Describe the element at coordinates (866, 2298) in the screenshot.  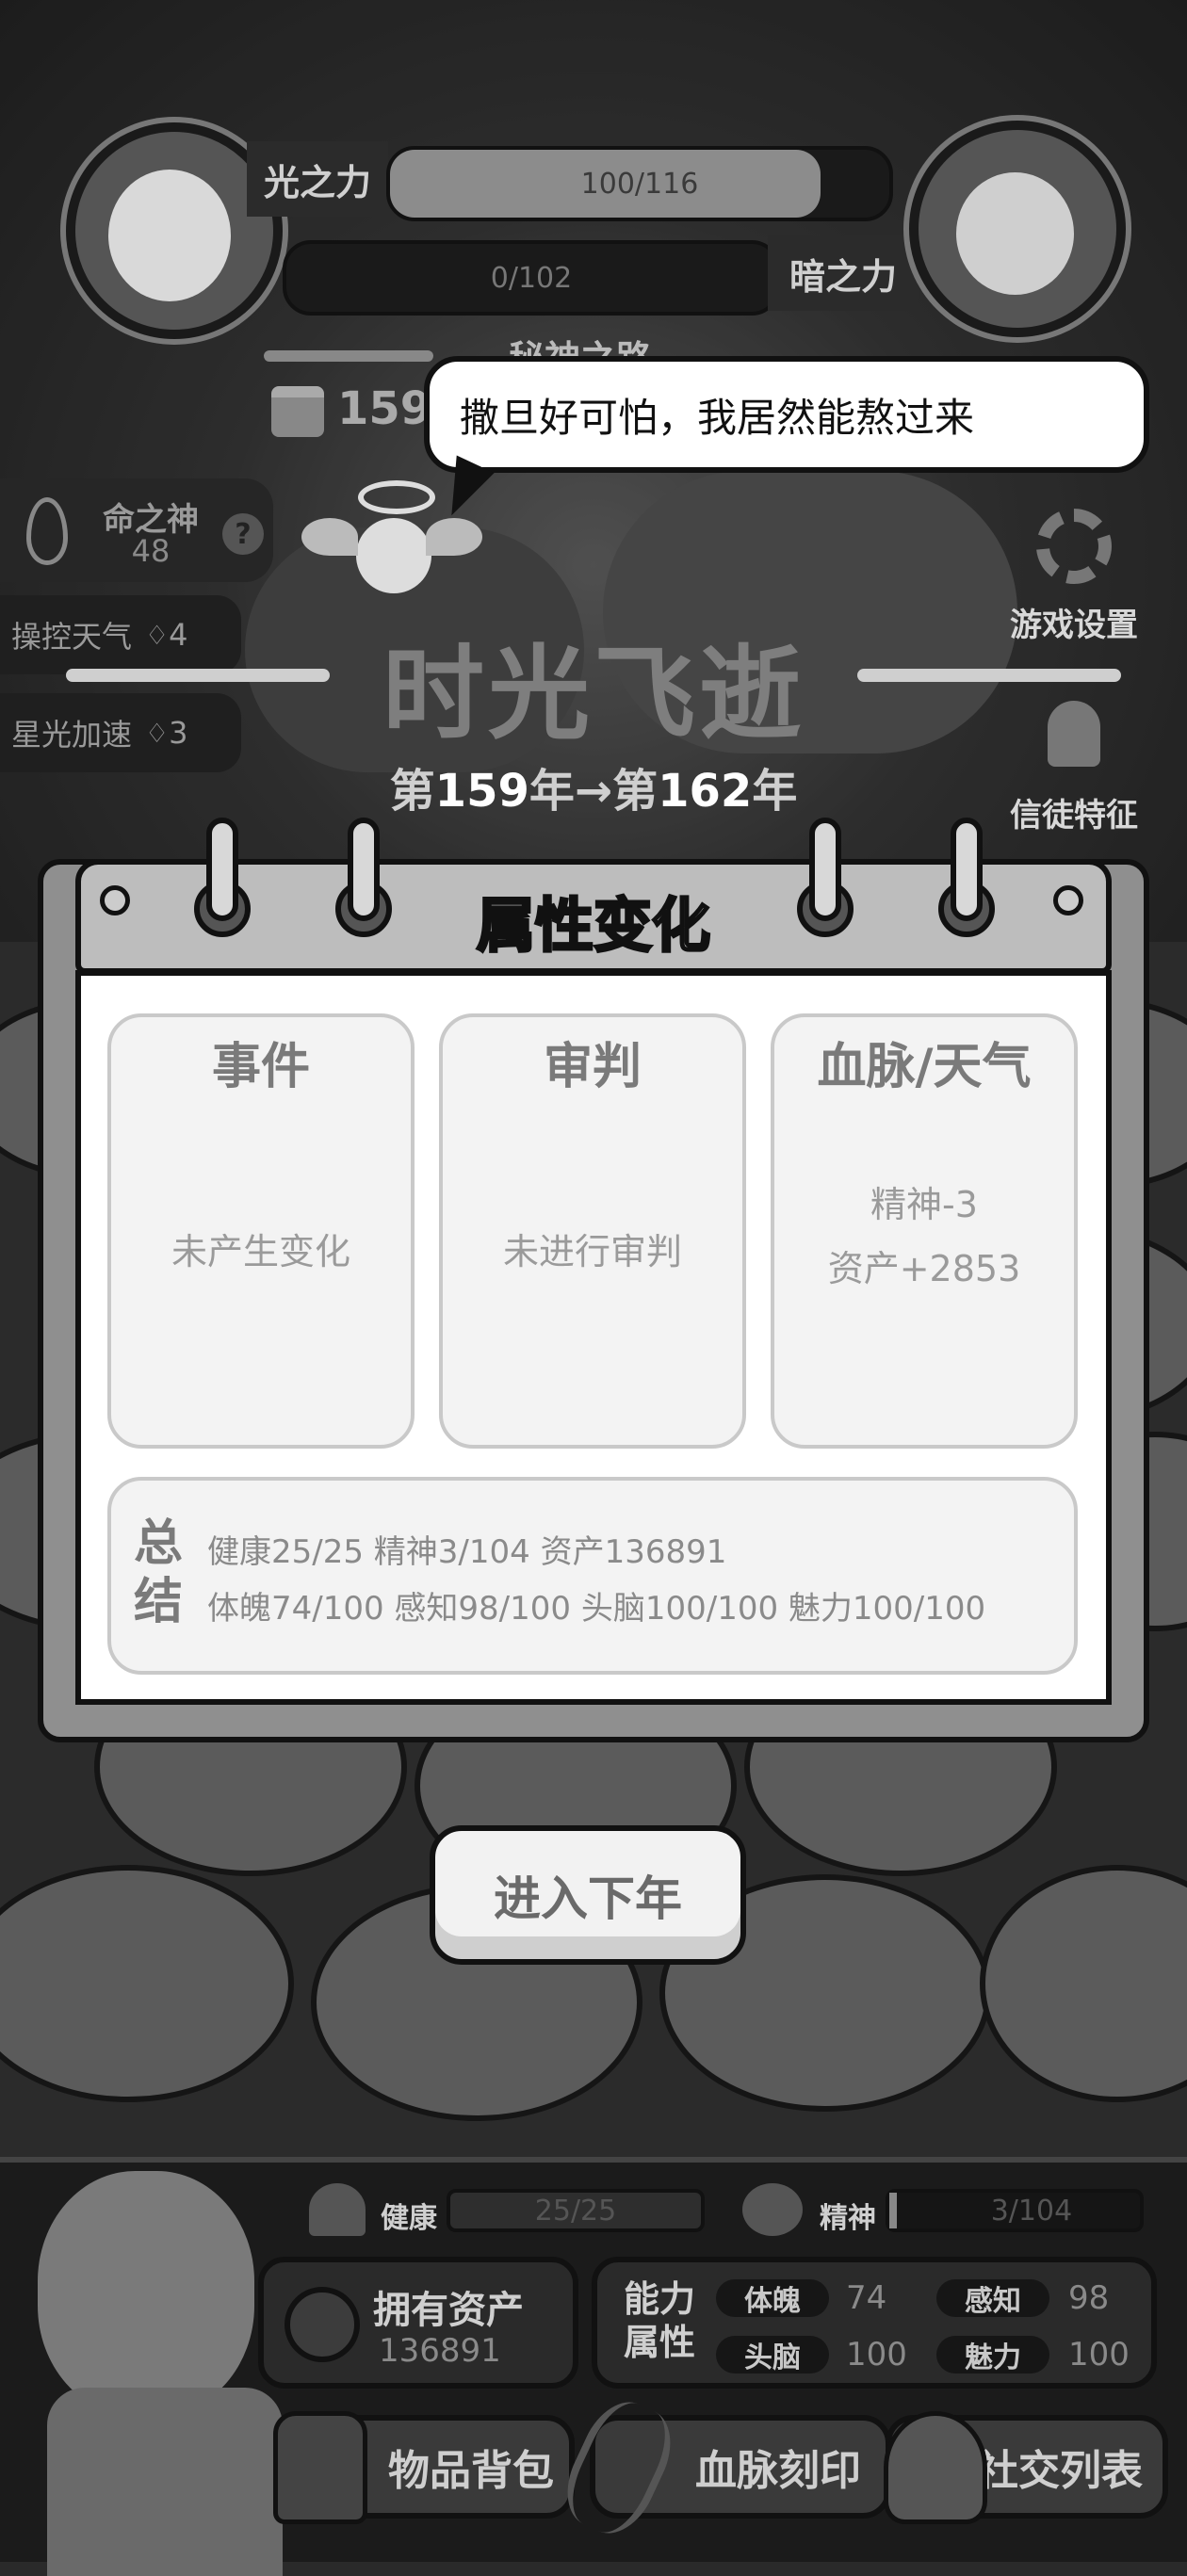
I see `stat-value: 74` at that location.